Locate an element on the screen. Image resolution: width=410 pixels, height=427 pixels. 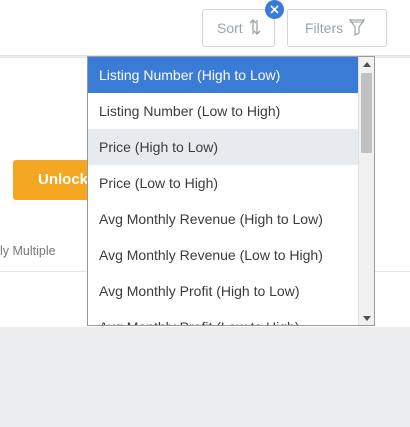
scrollbar-thumb is located at coordinates (366, 113).